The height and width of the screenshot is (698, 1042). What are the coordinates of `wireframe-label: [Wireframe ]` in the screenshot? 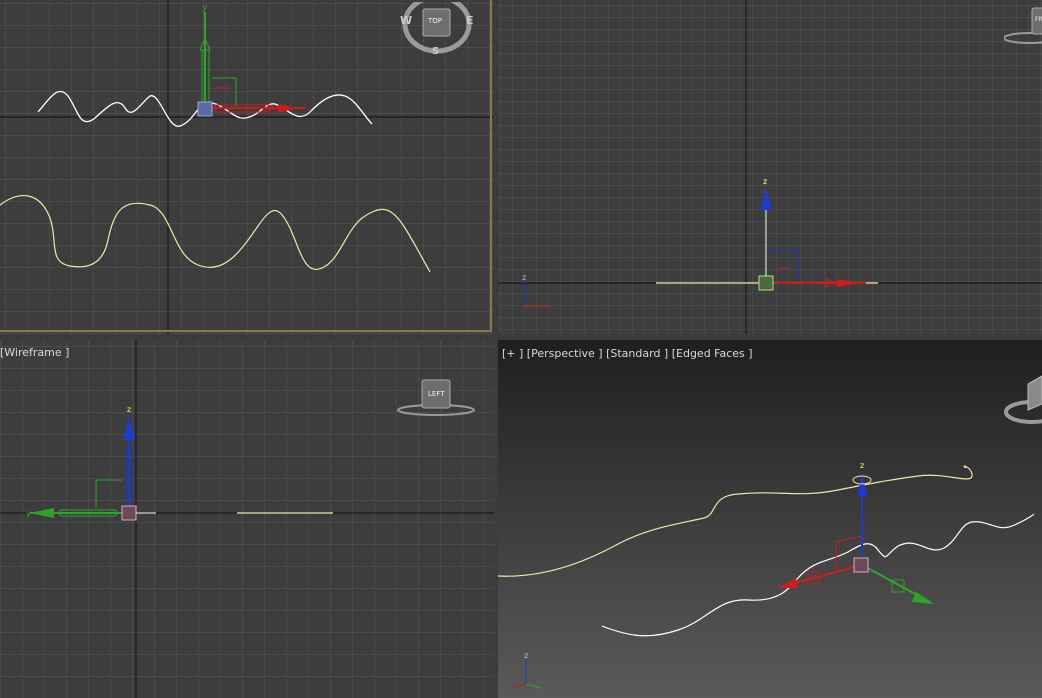 It's located at (34, 352).